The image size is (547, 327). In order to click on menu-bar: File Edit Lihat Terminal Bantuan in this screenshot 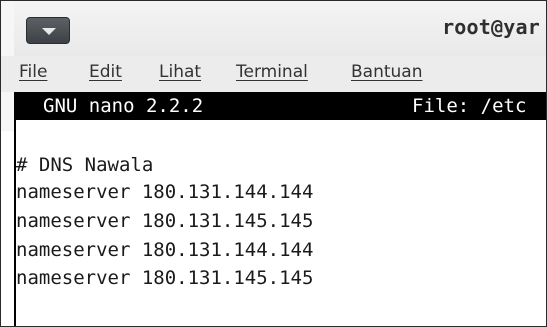, I will do `click(273, 74)`.